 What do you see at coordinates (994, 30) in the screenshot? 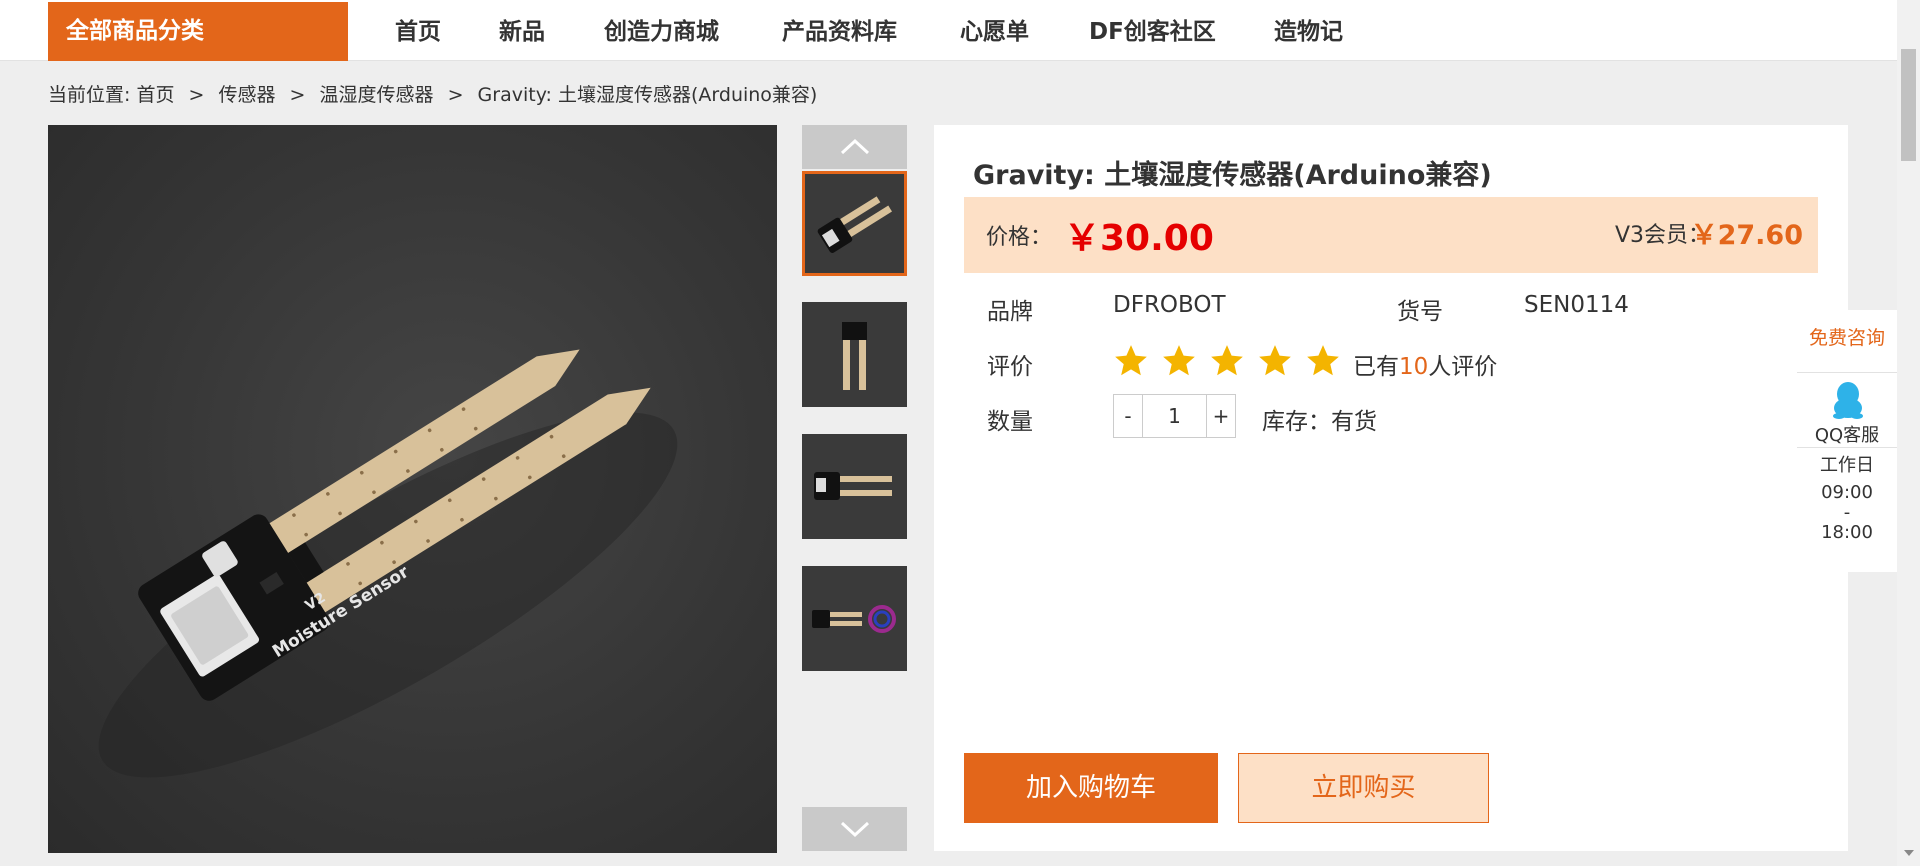
I see `nav-item-wishlist: 心愿单` at bounding box center [994, 30].